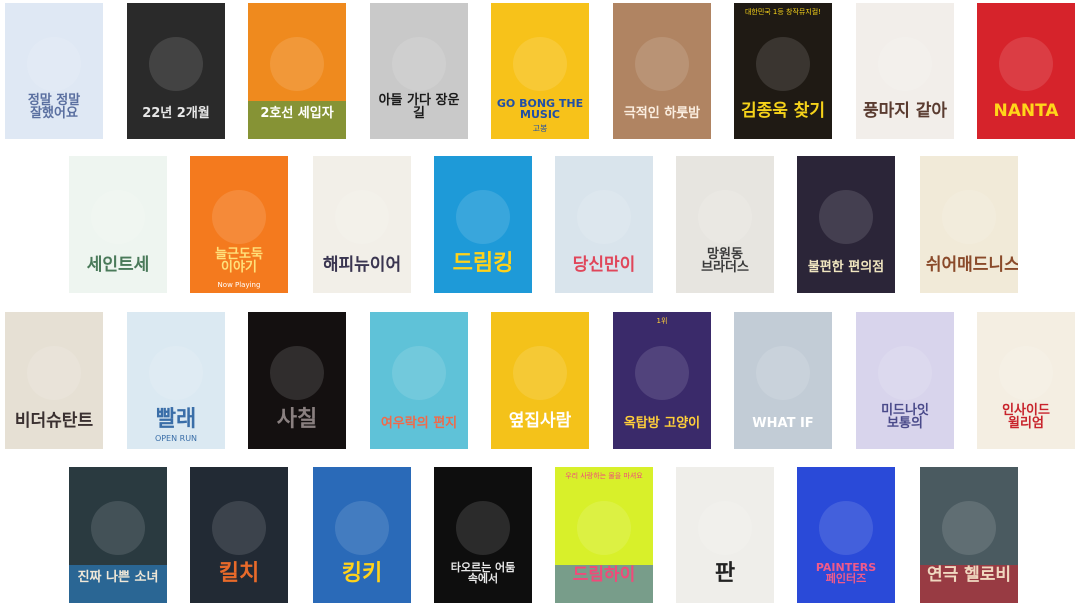 The width and height of the screenshot is (1076, 603). I want to click on poster-p27: 진짜 나쁜 소녀, so click(118, 535).